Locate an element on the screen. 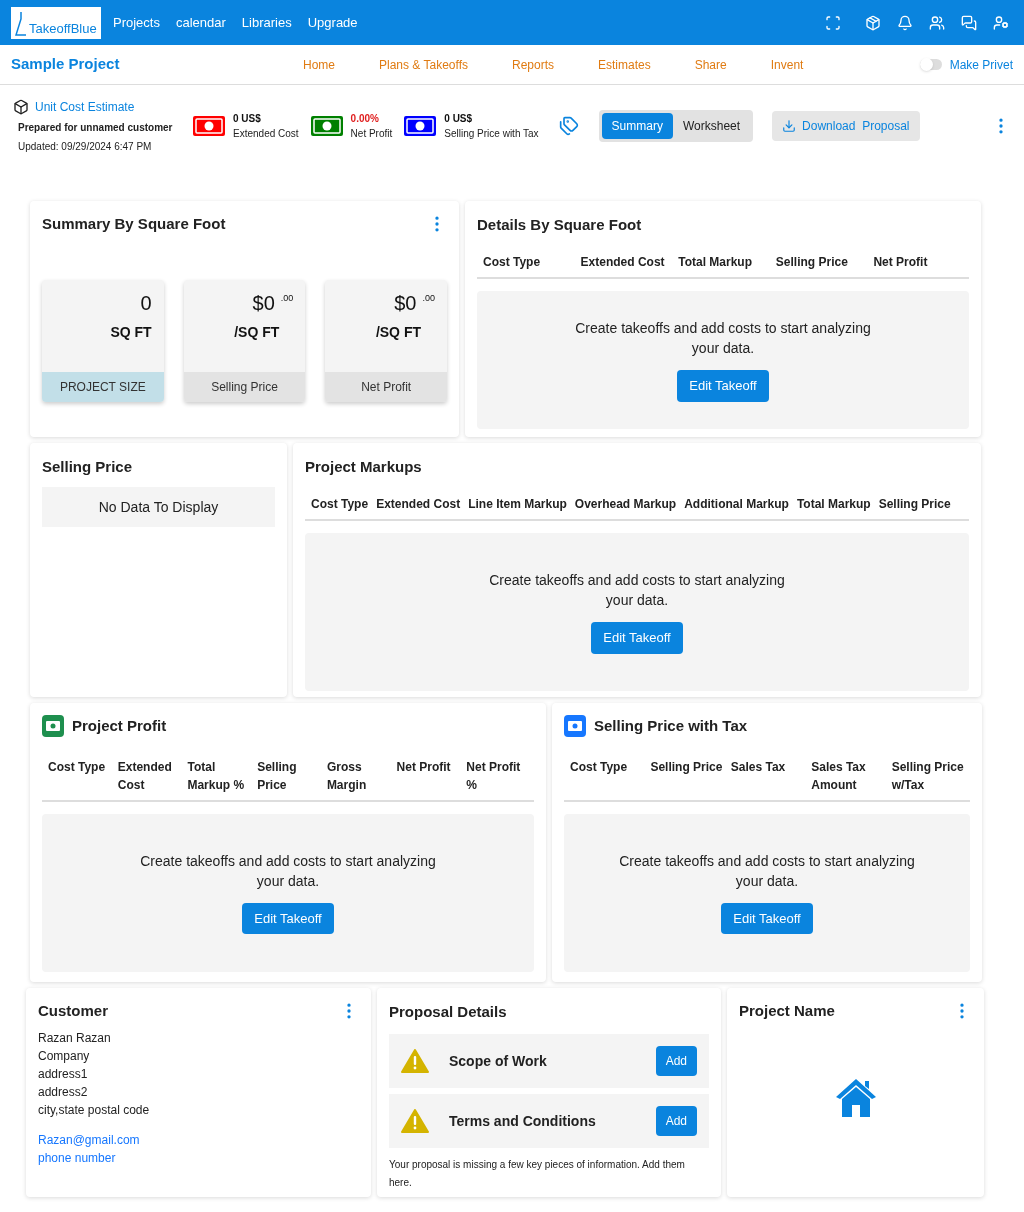  nav-link: calendar is located at coordinates (200, 22).